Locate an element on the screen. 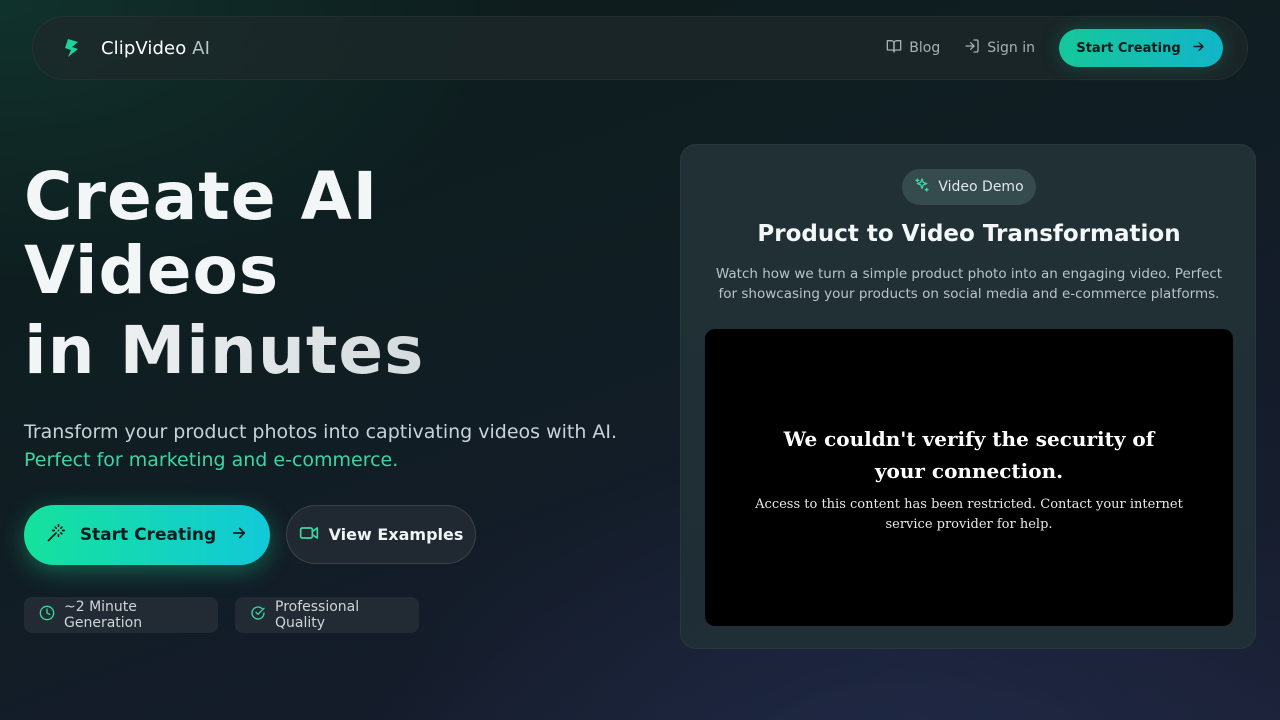 The height and width of the screenshot is (720, 1280). hero-subtitle-accent: Perfect for marketing and e-commerce. is located at coordinates (211, 460).